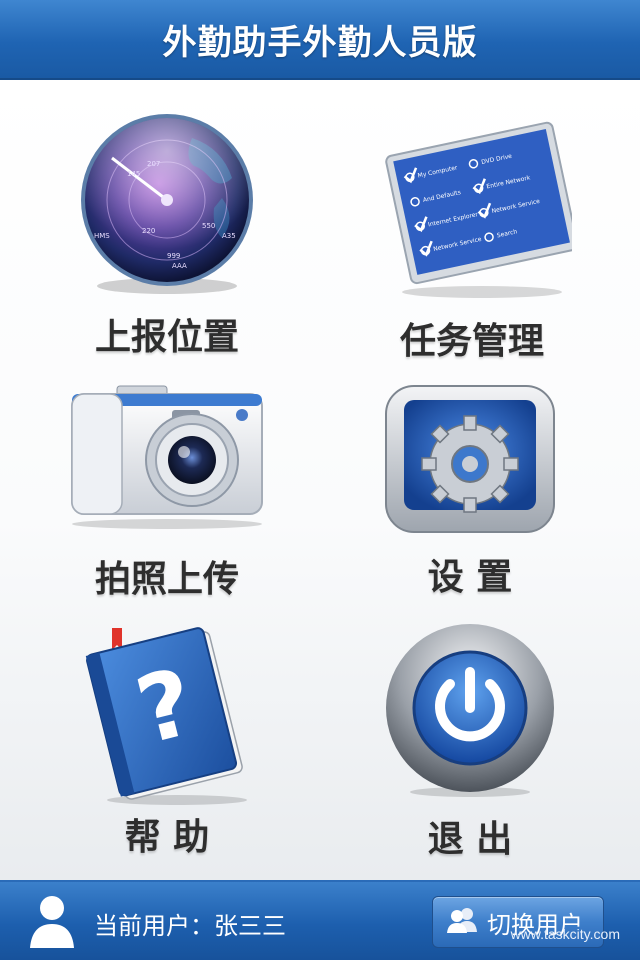  What do you see at coordinates (102, 236) in the screenshot?
I see `radar-label: HMS` at bounding box center [102, 236].